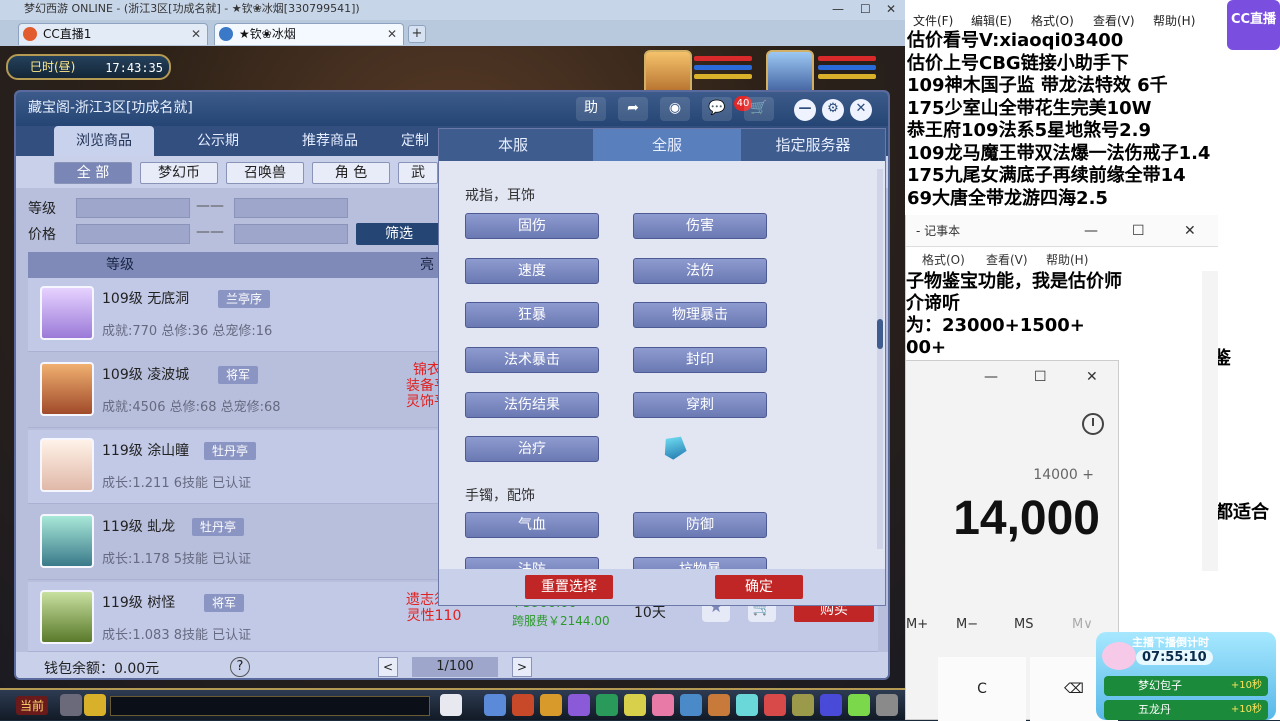 The image size is (1280, 721). Describe the element at coordinates (833, 110) in the screenshot. I see `settings-icon: ⚙` at that location.